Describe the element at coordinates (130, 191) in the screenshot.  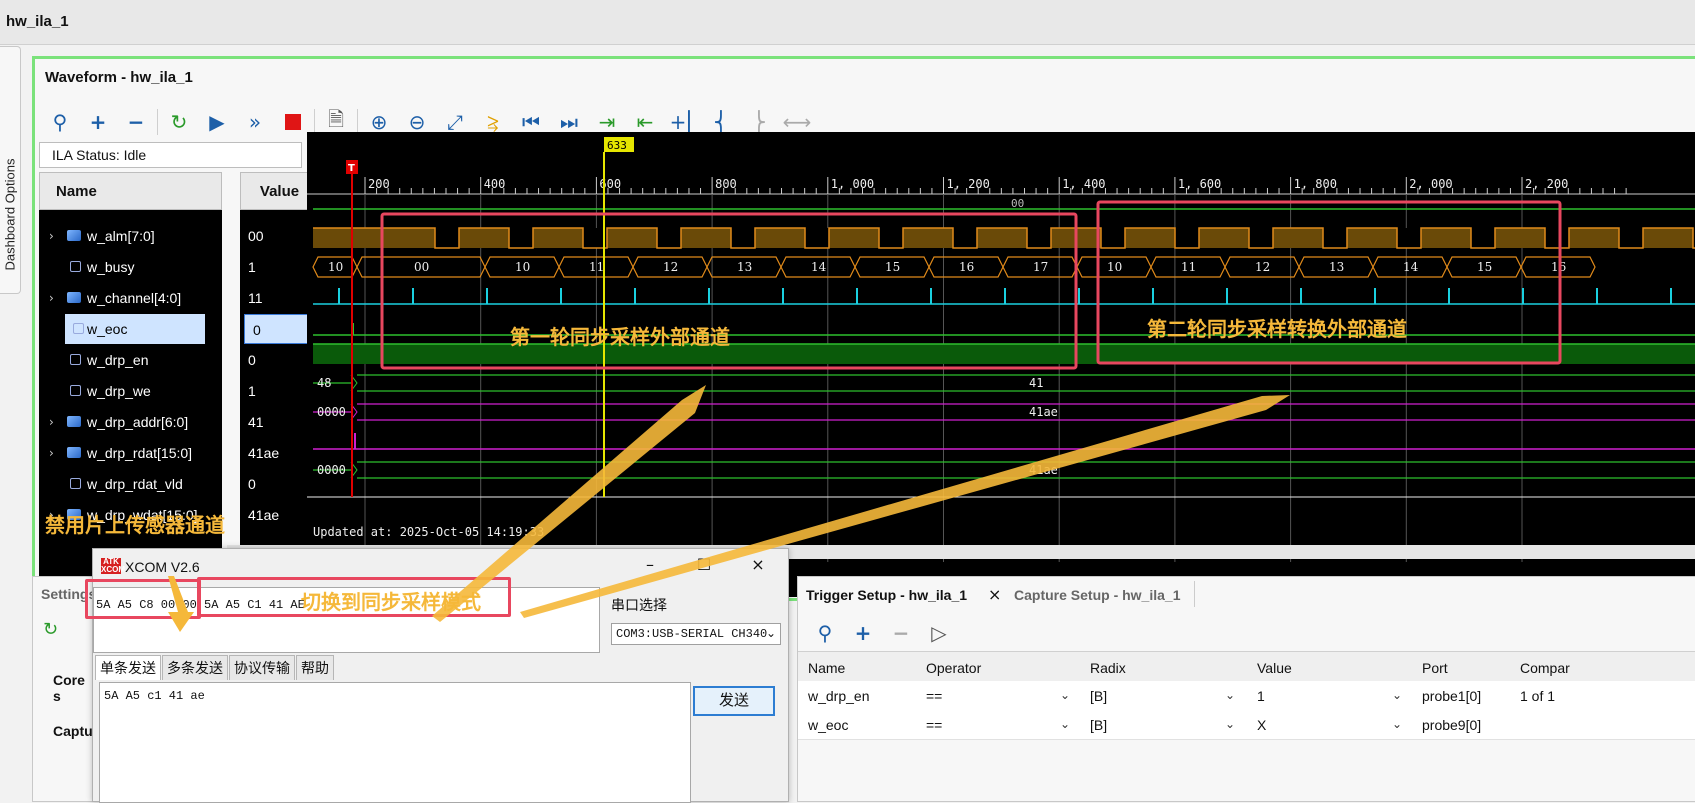
I see `name-column-header: Name` at that location.